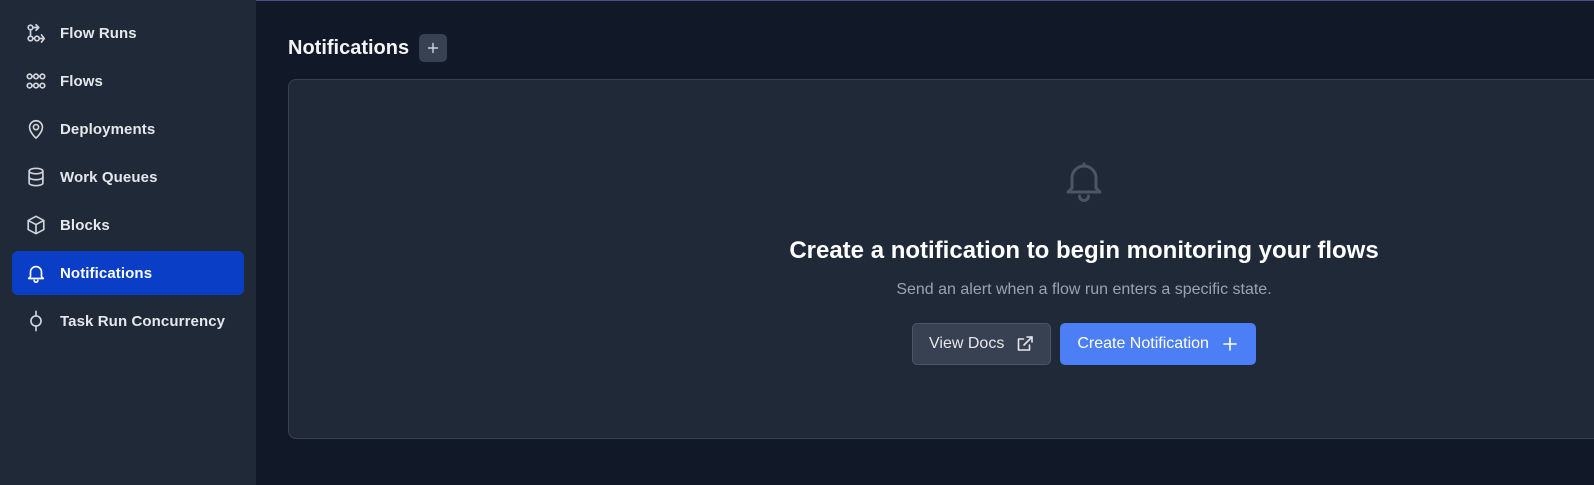 The width and height of the screenshot is (1594, 485). Describe the element at coordinates (128, 81) in the screenshot. I see `sidebar-item-flows: Flows` at that location.